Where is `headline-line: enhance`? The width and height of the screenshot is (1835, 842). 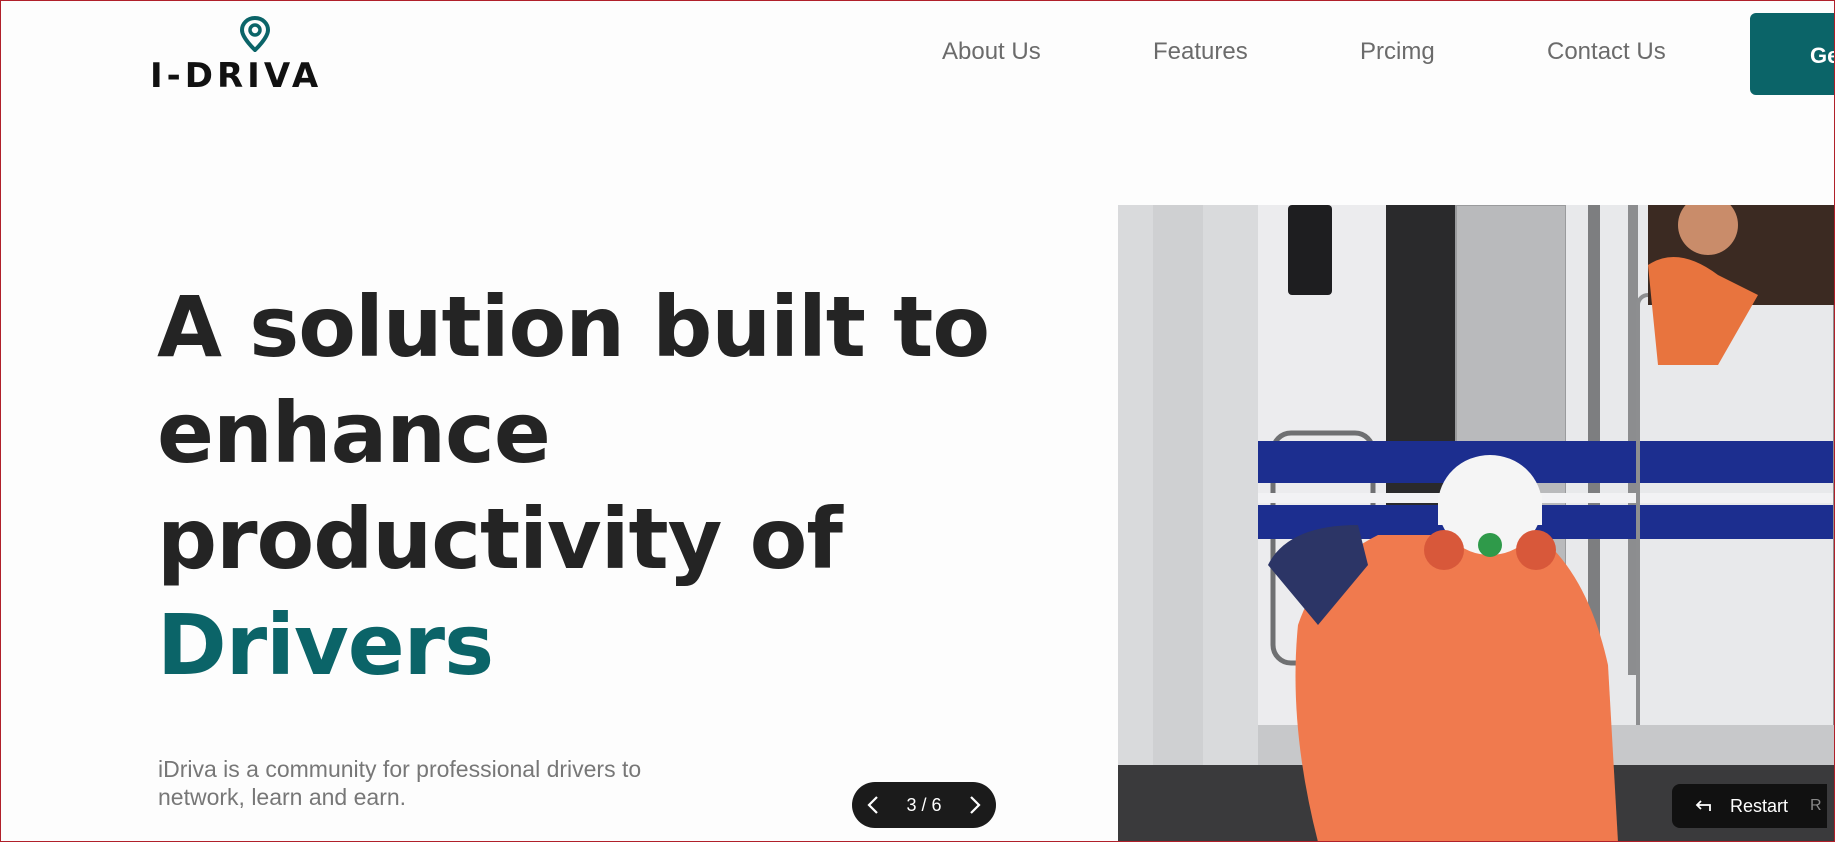
headline-line: enhance is located at coordinates (354, 433).